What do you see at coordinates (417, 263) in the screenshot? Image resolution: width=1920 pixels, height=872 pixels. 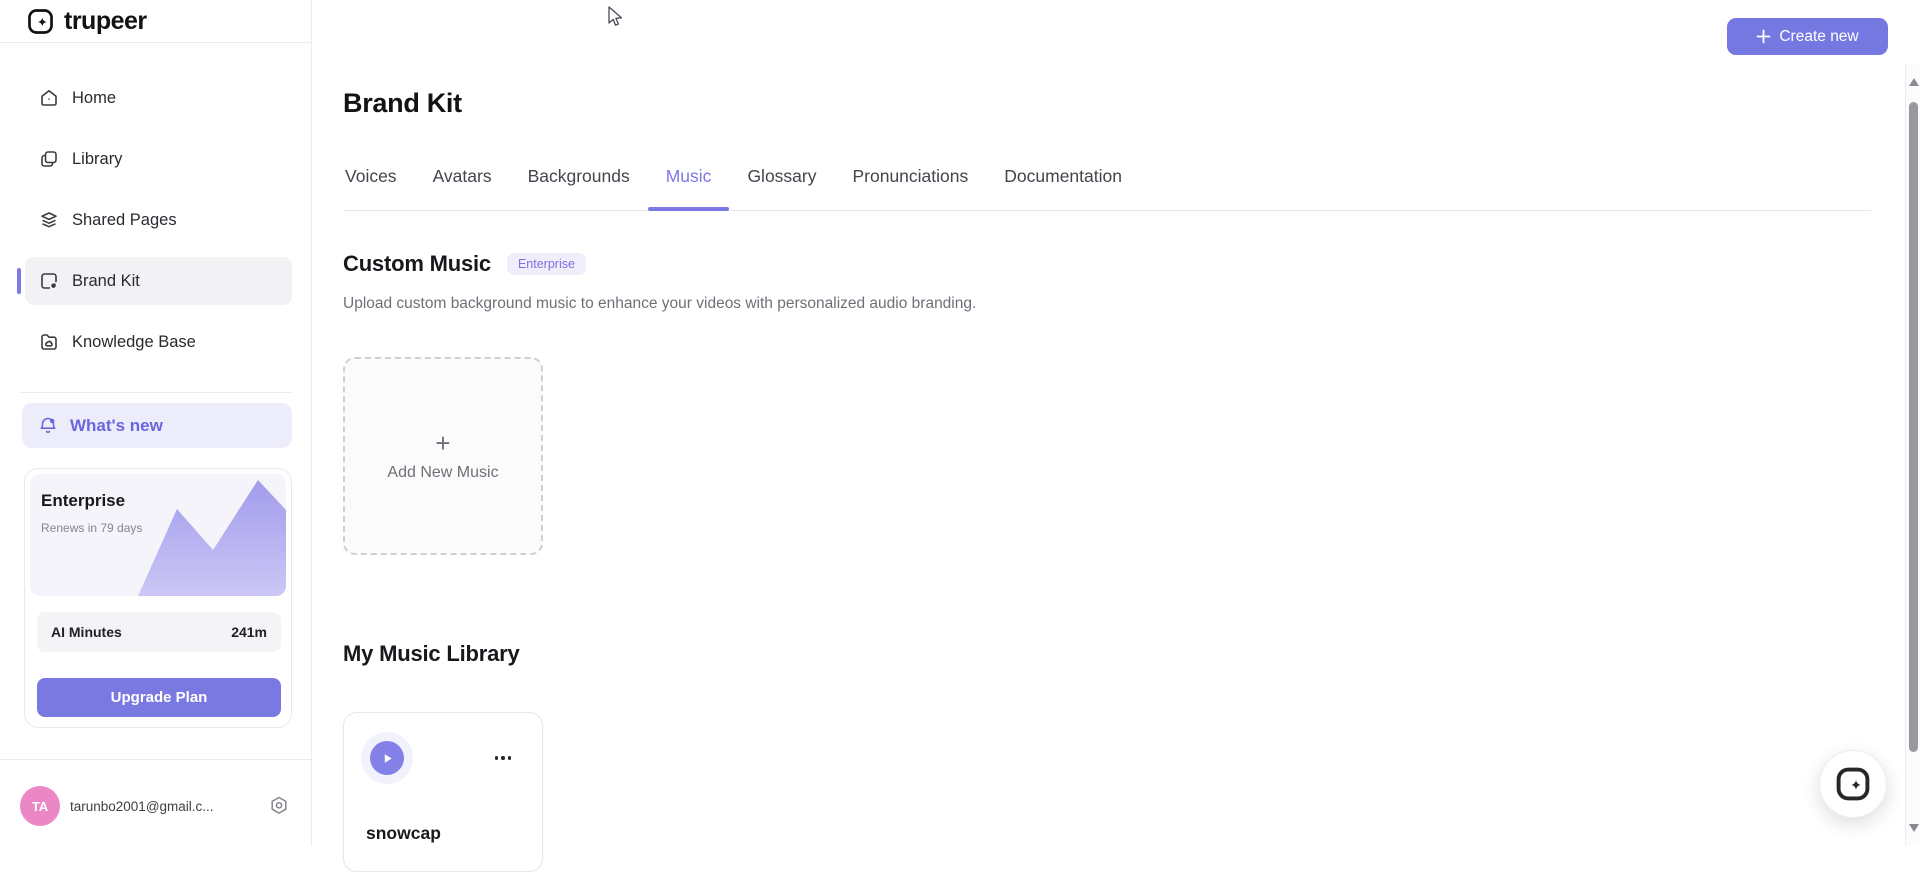 I see `custom-music-title: Custom Music` at bounding box center [417, 263].